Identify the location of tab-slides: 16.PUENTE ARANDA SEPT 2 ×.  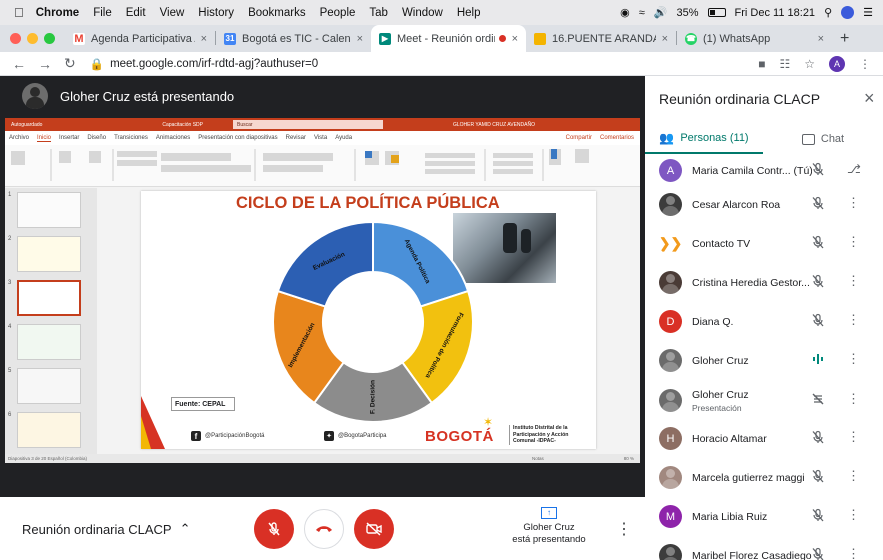
(601, 38).